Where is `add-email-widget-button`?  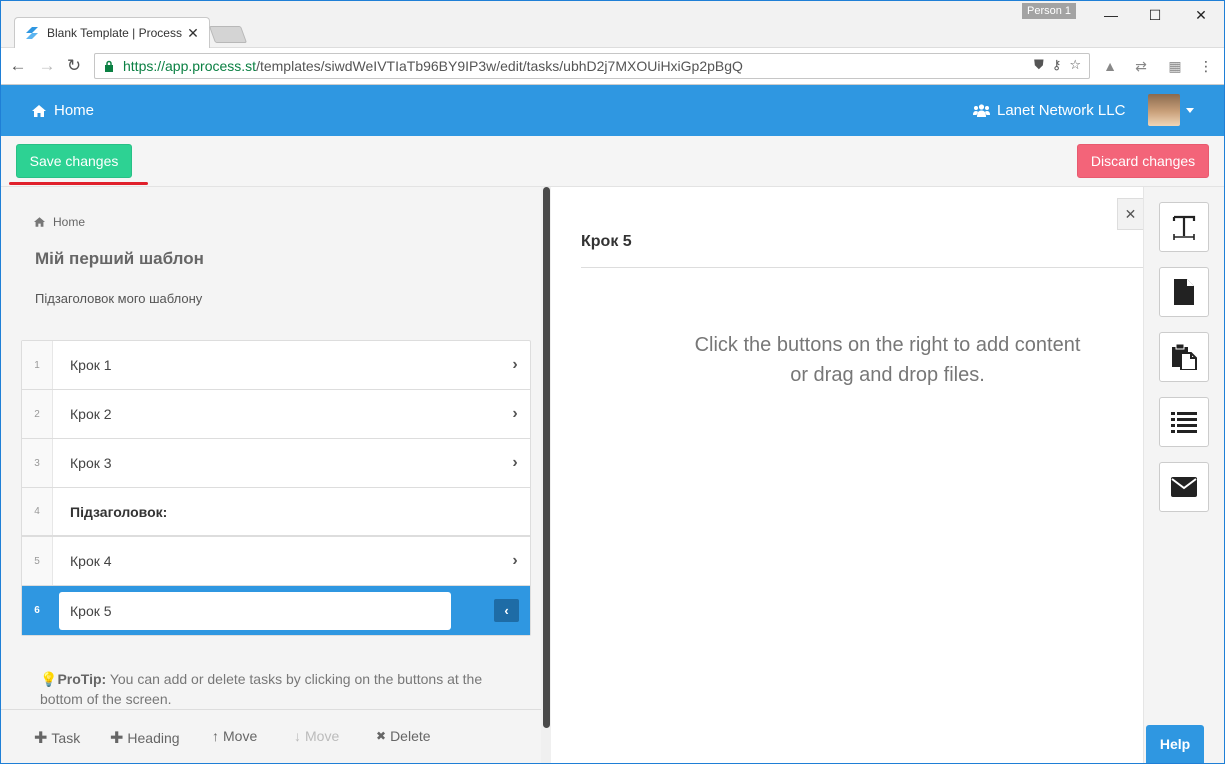 add-email-widget-button is located at coordinates (1184, 487).